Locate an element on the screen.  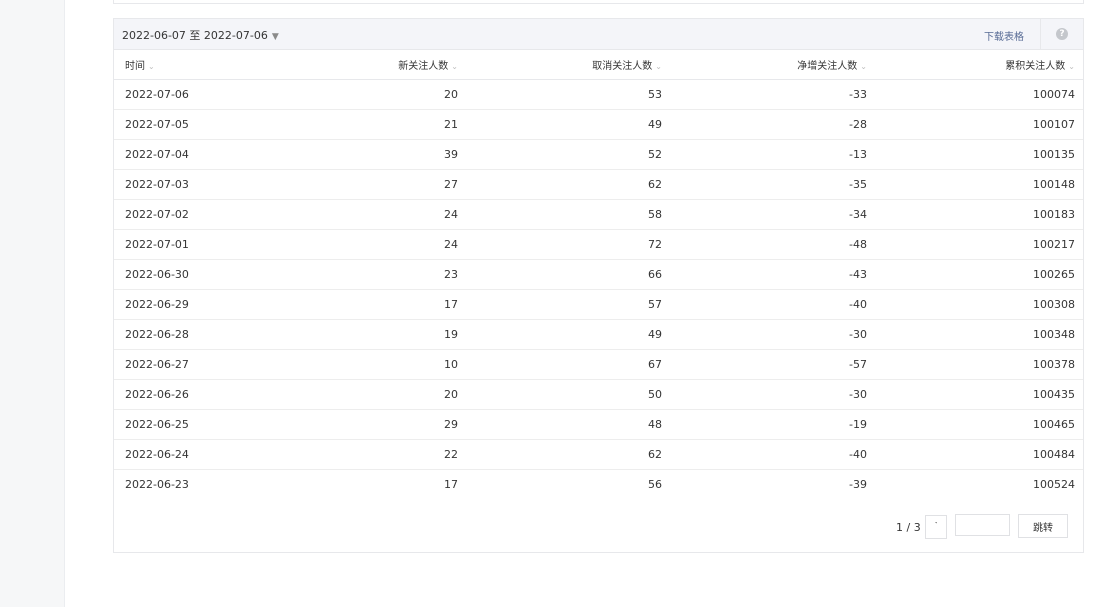
cell-new-followers: 29 is located at coordinates (379, 424).